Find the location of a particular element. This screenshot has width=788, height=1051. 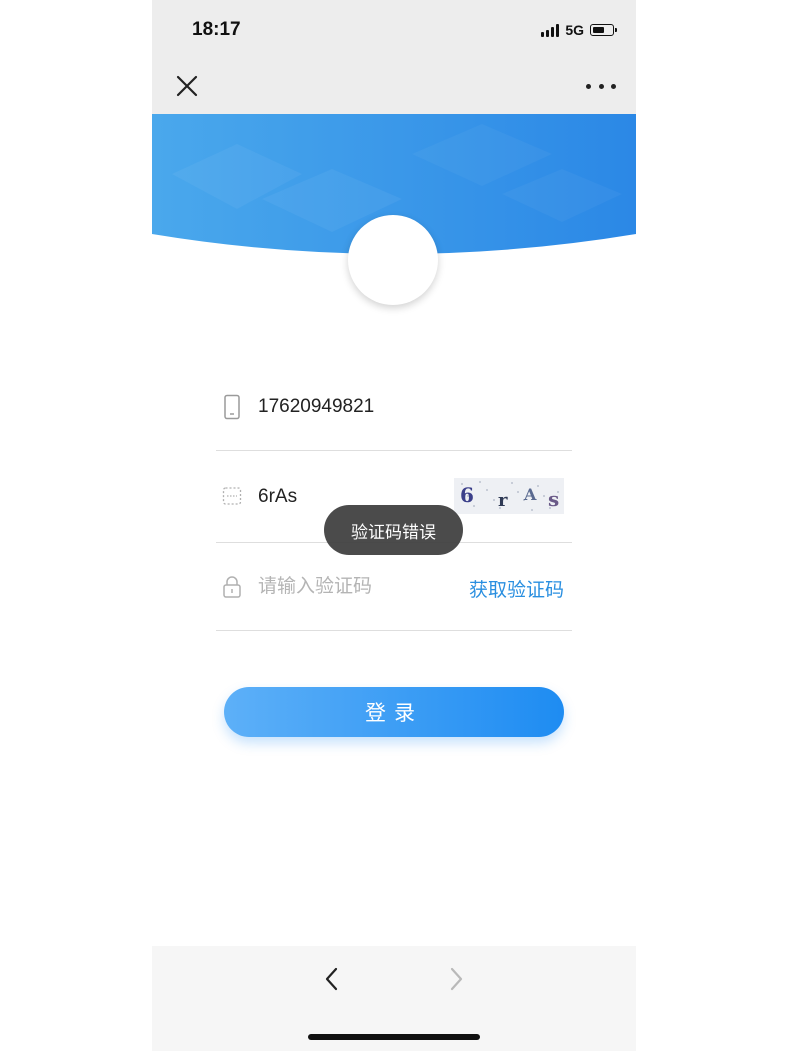

login-button: 登录 is located at coordinates (394, 712).